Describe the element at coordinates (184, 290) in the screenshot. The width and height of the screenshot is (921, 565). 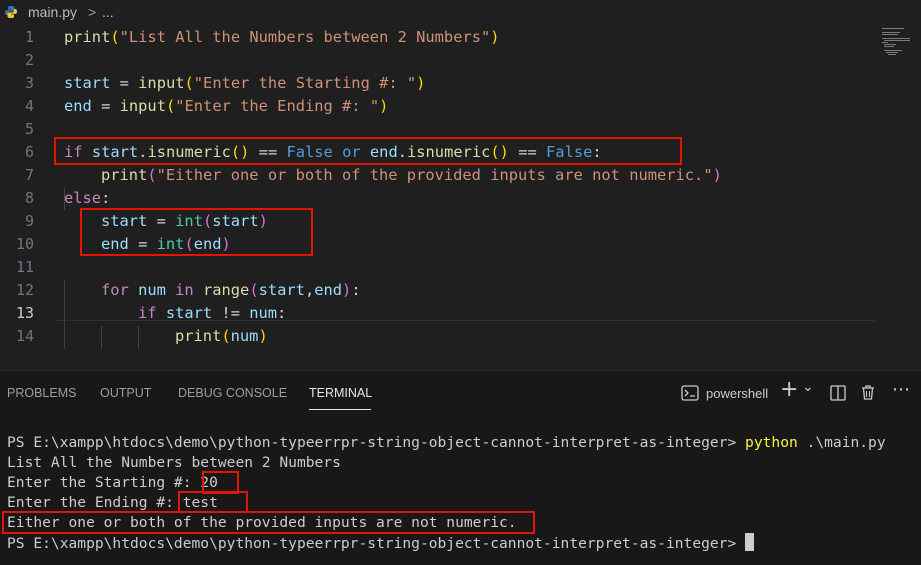
I see `token: in` at that location.